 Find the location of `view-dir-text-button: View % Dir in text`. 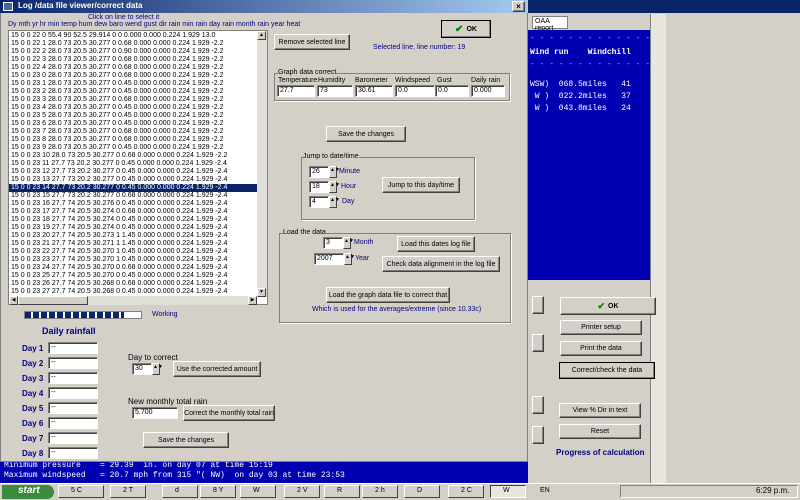

view-dir-text-button: View % Dir in text is located at coordinates (600, 410).